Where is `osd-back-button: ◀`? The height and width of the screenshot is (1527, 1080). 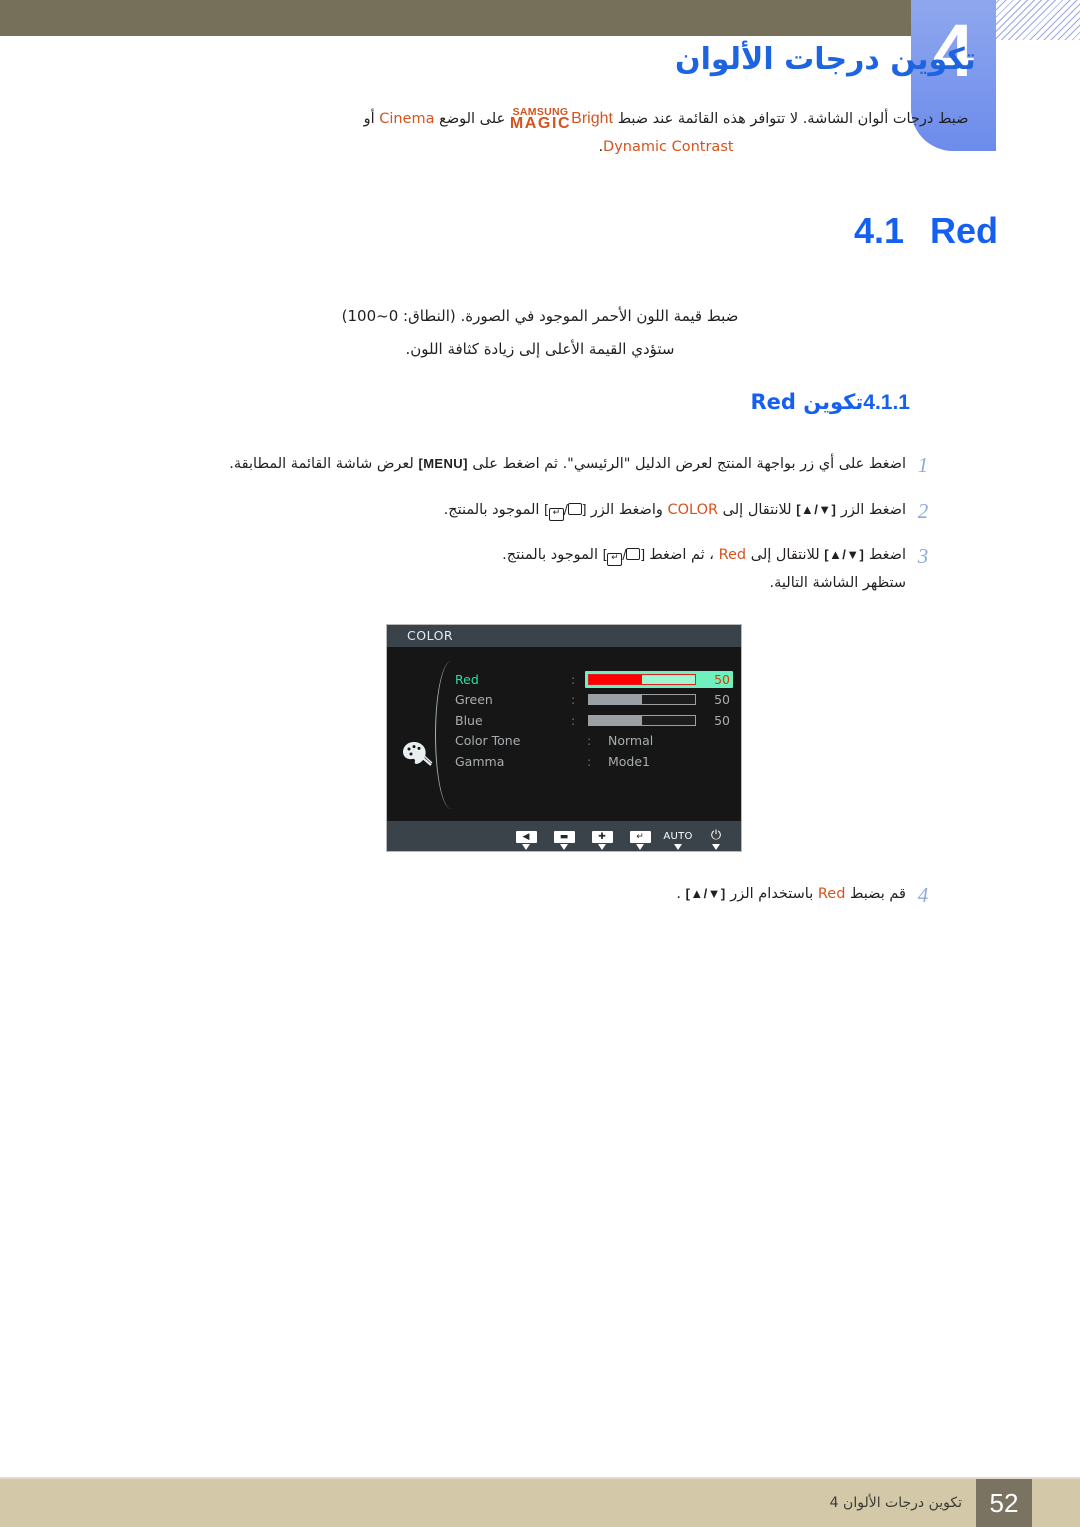
osd-back-button: ◀ is located at coordinates (526, 835).